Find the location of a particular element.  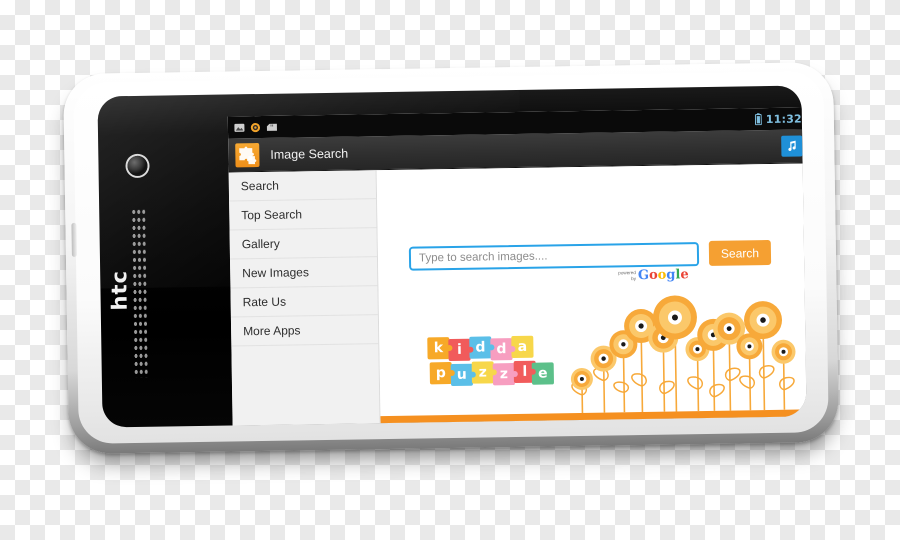

sidebar-item-new-images: New Images is located at coordinates (303, 273).